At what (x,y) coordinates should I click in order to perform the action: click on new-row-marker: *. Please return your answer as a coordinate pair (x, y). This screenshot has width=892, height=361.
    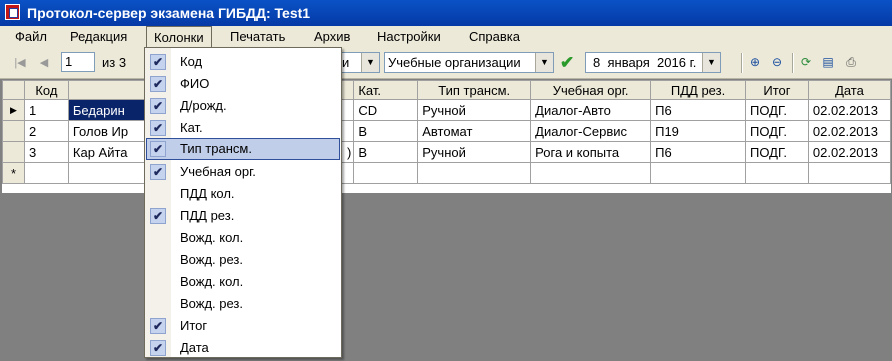
    Looking at the image, I should click on (13, 173).